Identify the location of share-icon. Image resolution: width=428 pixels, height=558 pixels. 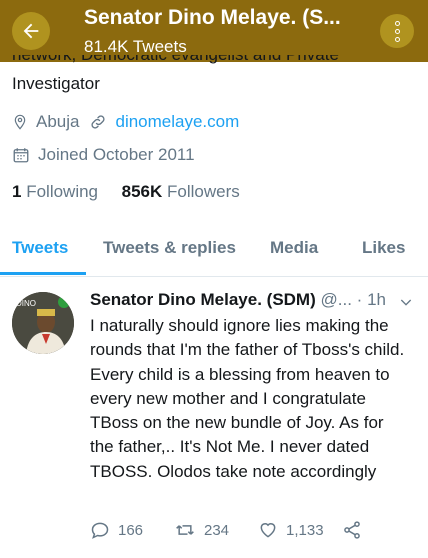
(352, 530).